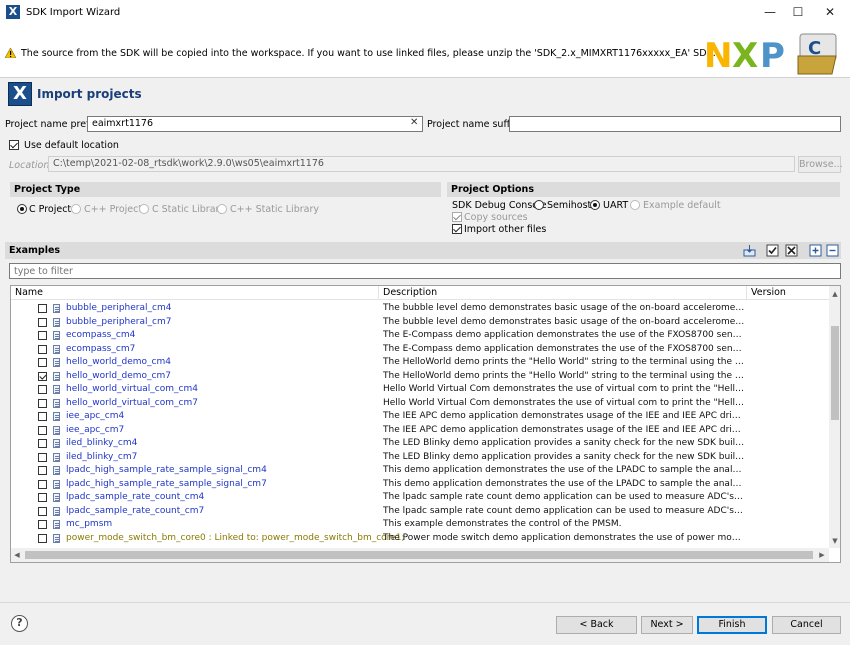 This screenshot has width=850, height=645. Describe the element at coordinates (563, 293) in the screenshot. I see `column-description: Description` at that location.